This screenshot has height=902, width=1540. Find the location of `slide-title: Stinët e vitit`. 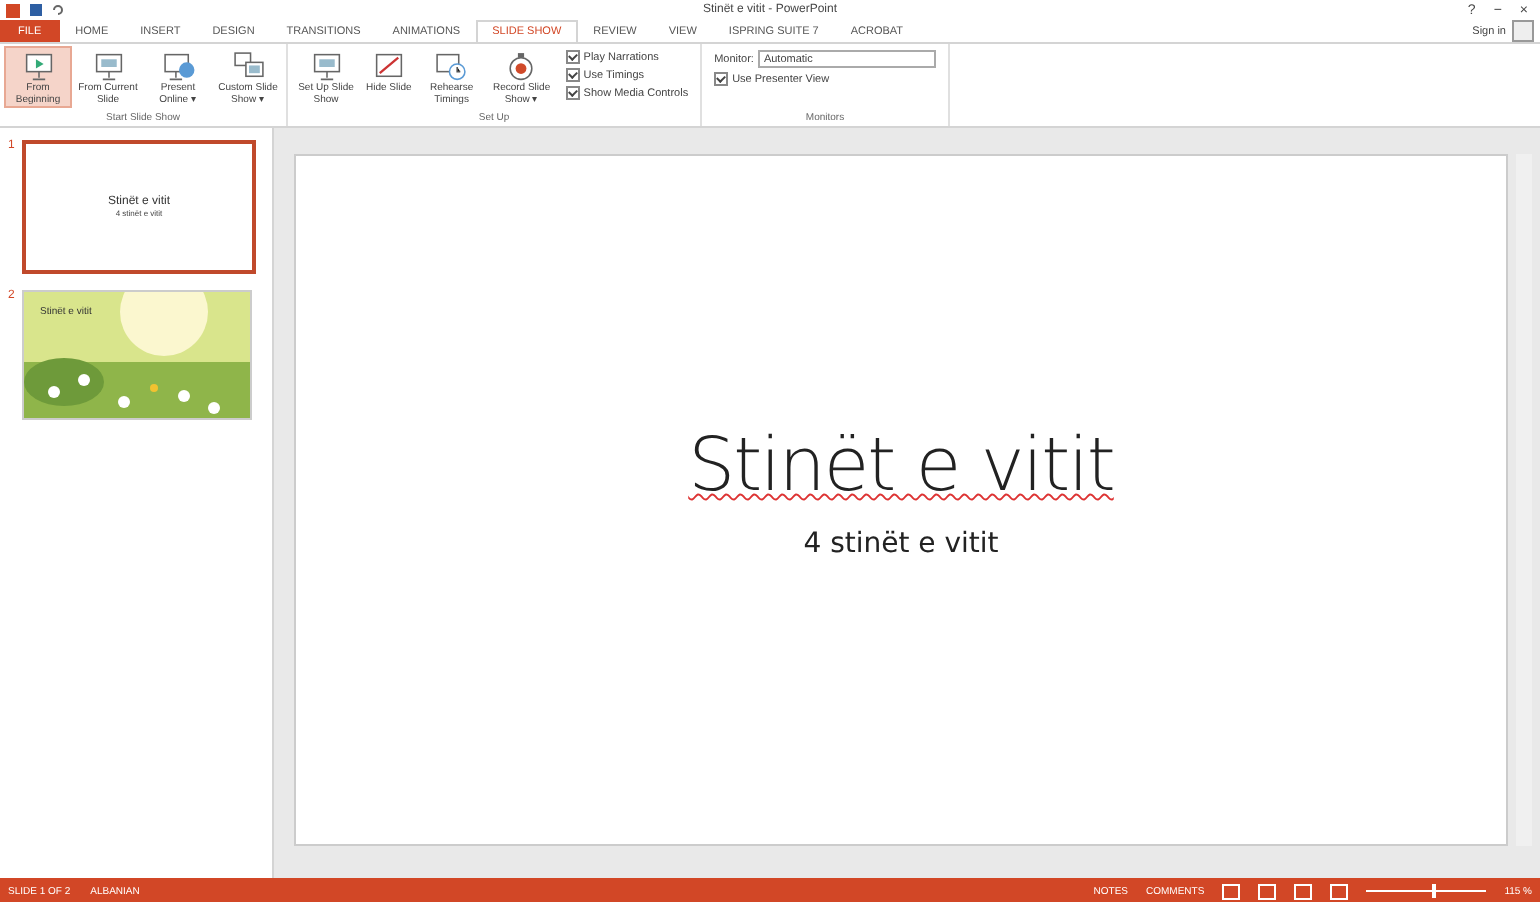

slide-title: Stinët e vitit is located at coordinates (901, 465).